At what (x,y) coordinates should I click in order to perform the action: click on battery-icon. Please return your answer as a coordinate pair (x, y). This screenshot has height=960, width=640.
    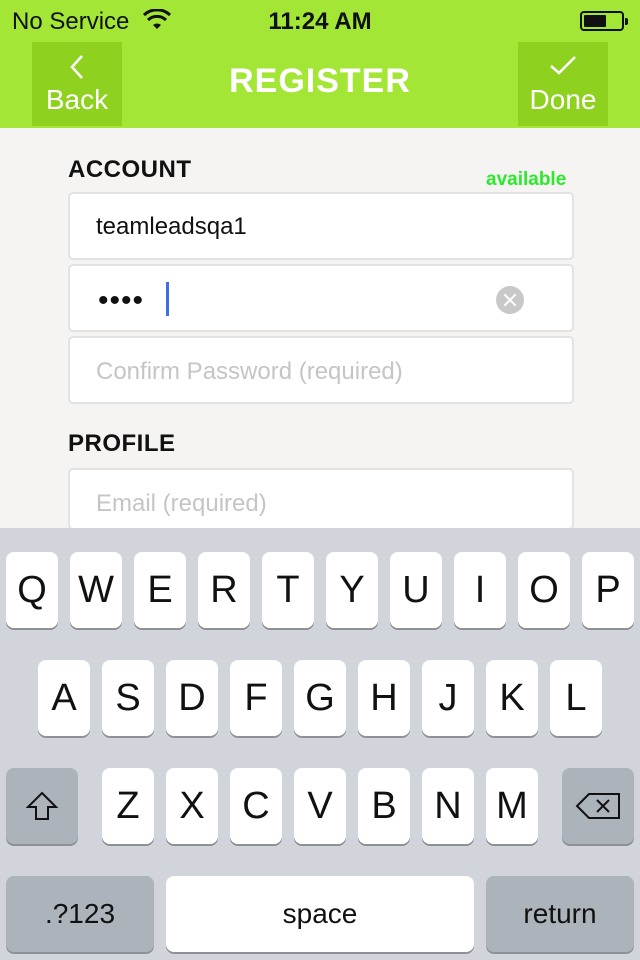
    Looking at the image, I should click on (604, 21).